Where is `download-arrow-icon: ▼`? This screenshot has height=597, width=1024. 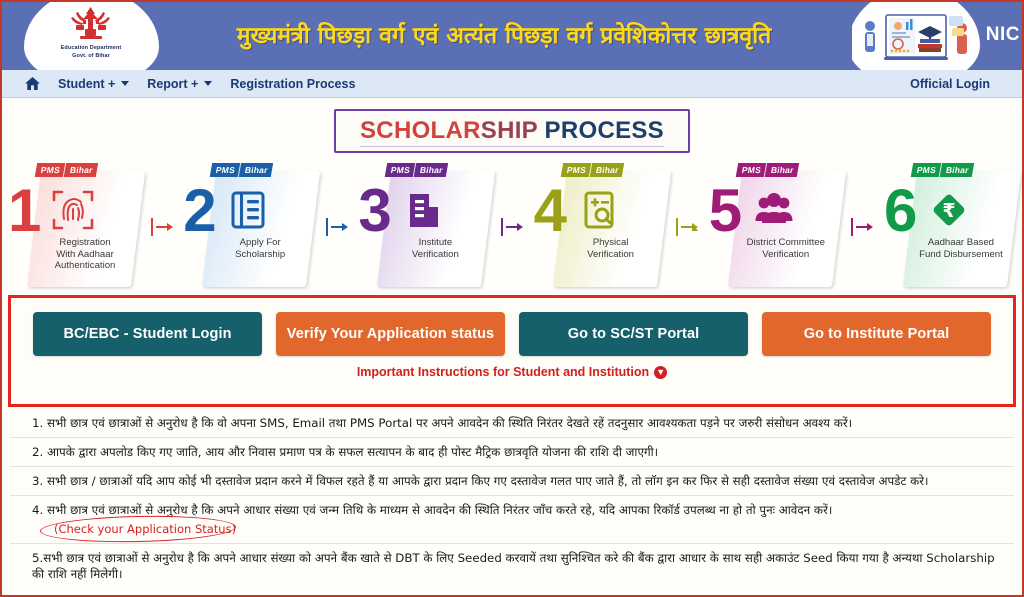
download-arrow-icon: ▼ is located at coordinates (661, 372).